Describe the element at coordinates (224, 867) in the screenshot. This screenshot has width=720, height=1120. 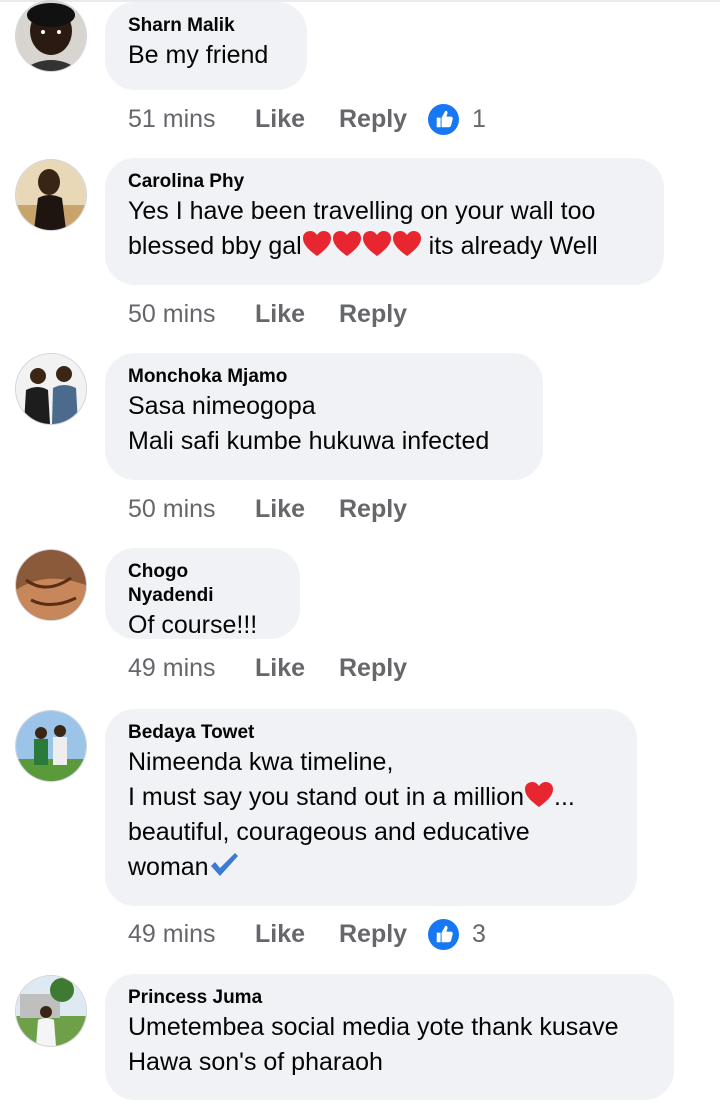
I see `check-mark-icon` at that location.